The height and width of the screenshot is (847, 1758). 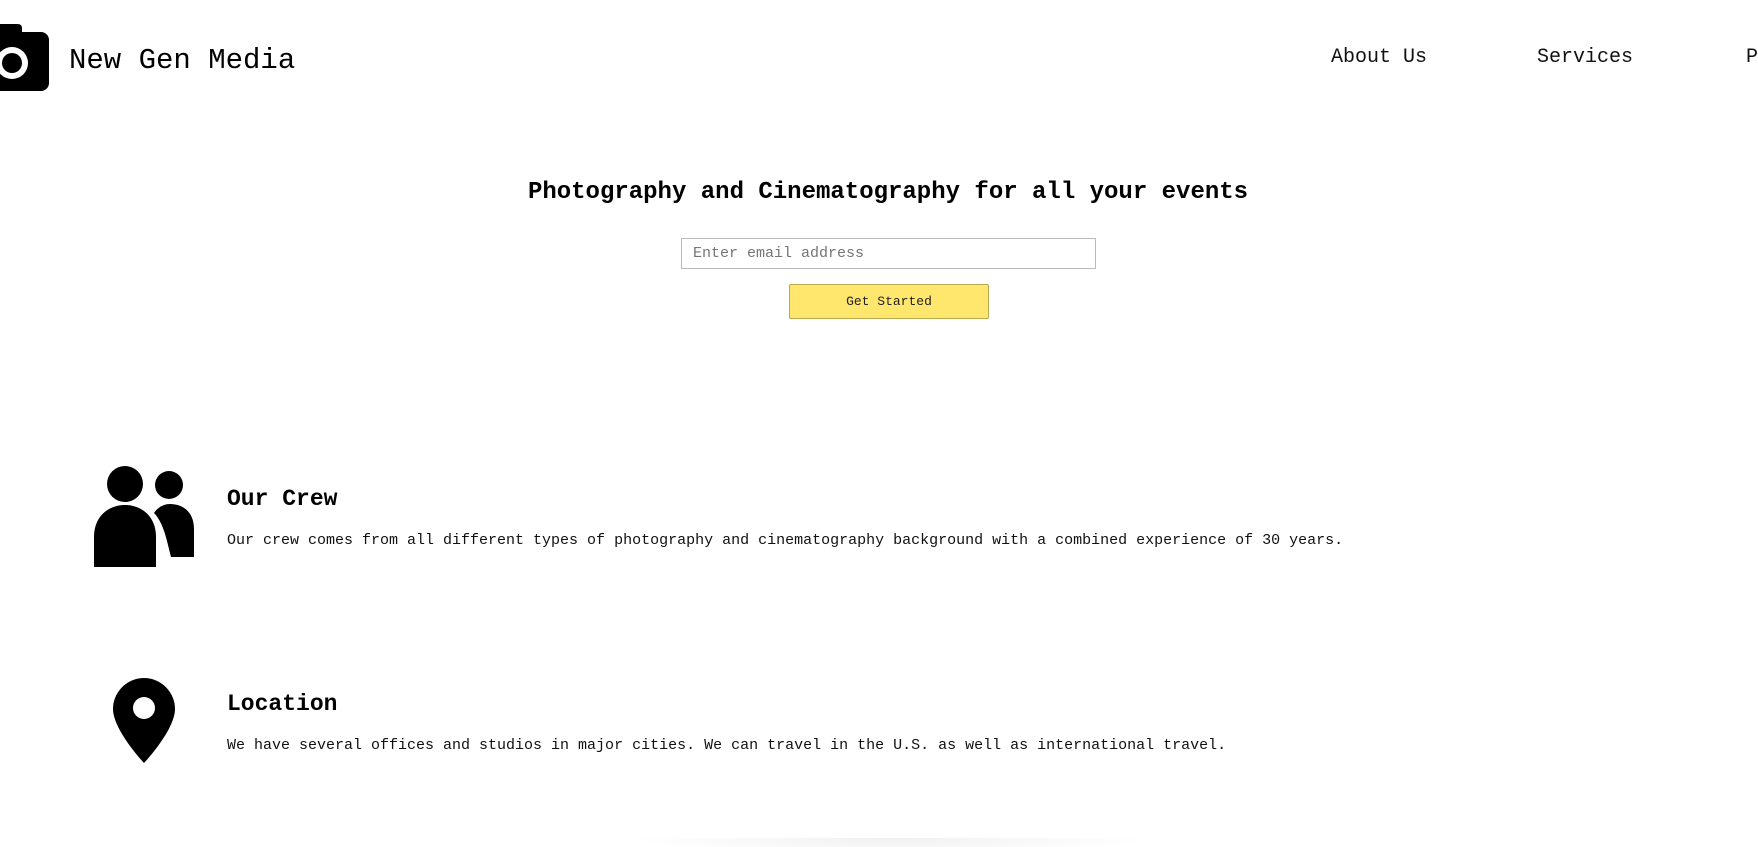 I want to click on users-icon, so click(x=144, y=516).